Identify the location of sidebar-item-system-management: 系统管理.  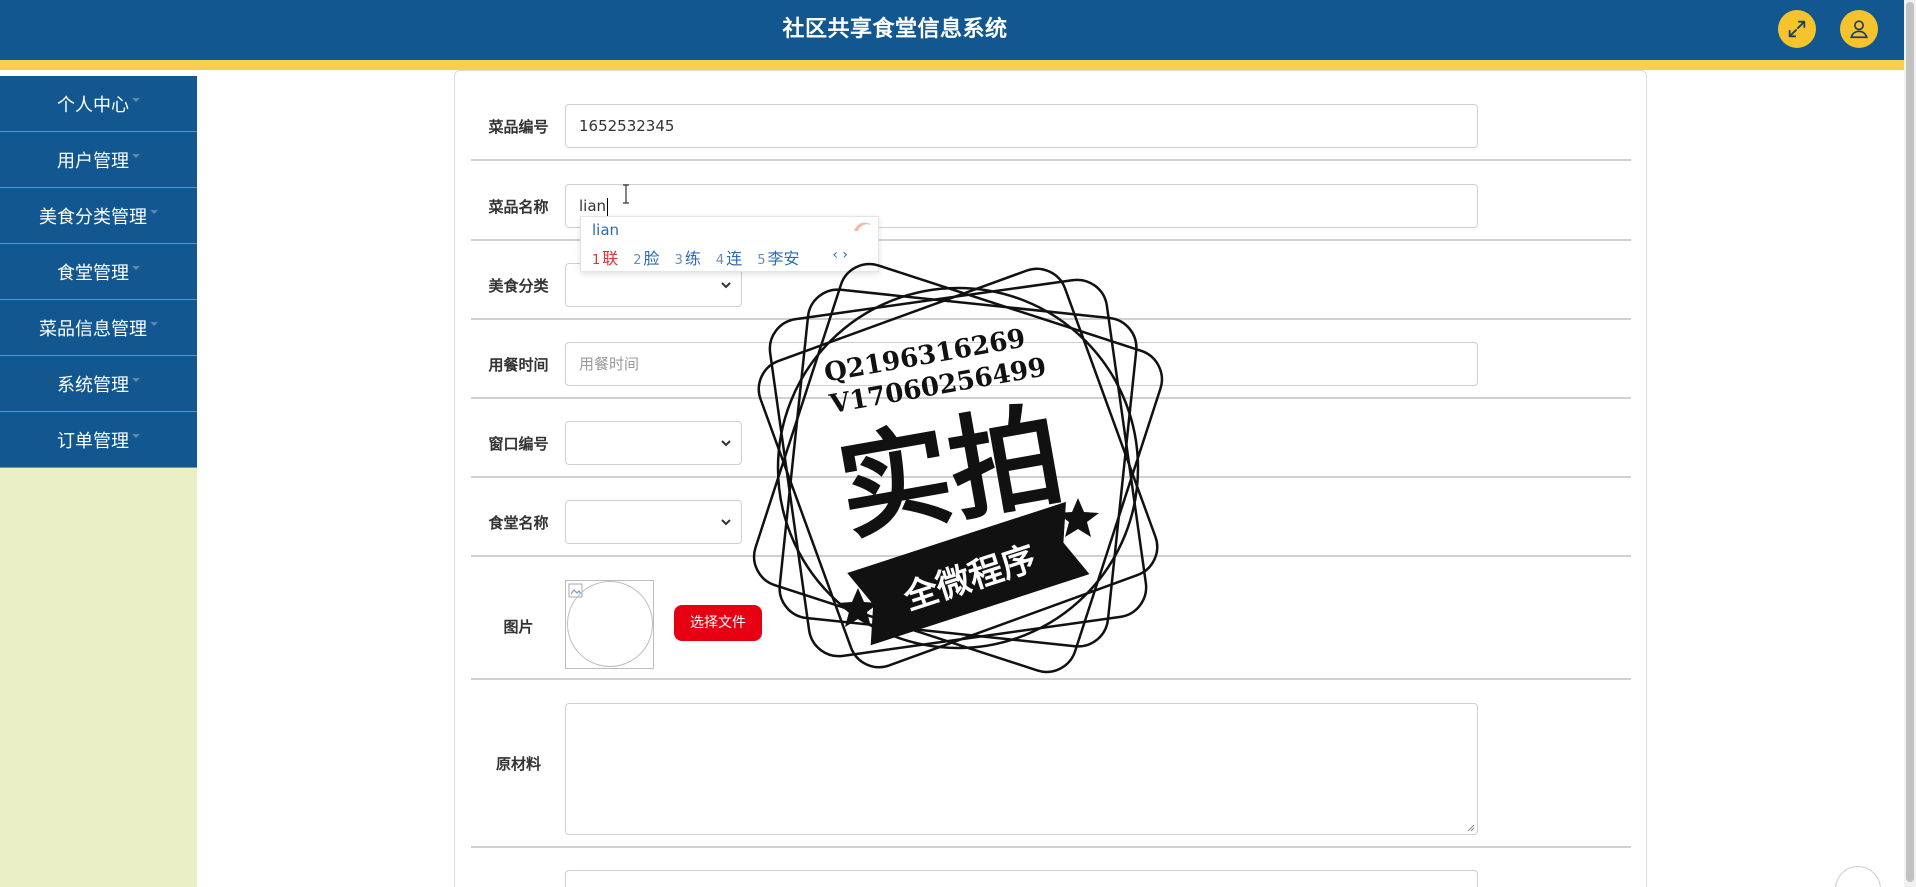
(98, 384).